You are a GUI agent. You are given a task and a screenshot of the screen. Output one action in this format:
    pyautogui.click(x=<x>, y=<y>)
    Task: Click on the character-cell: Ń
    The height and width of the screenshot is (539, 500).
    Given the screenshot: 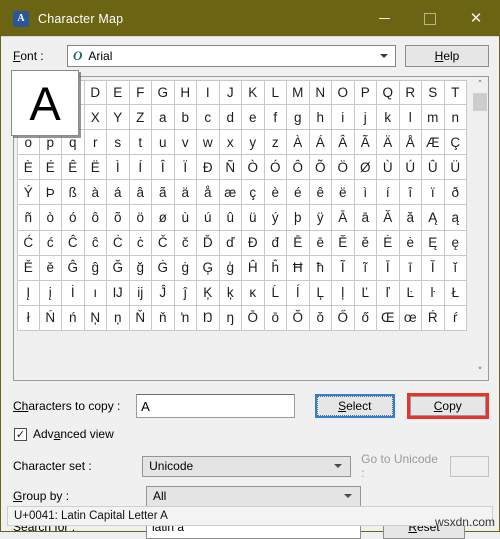 What is the action you would take?
    pyautogui.click(x=50, y=318)
    